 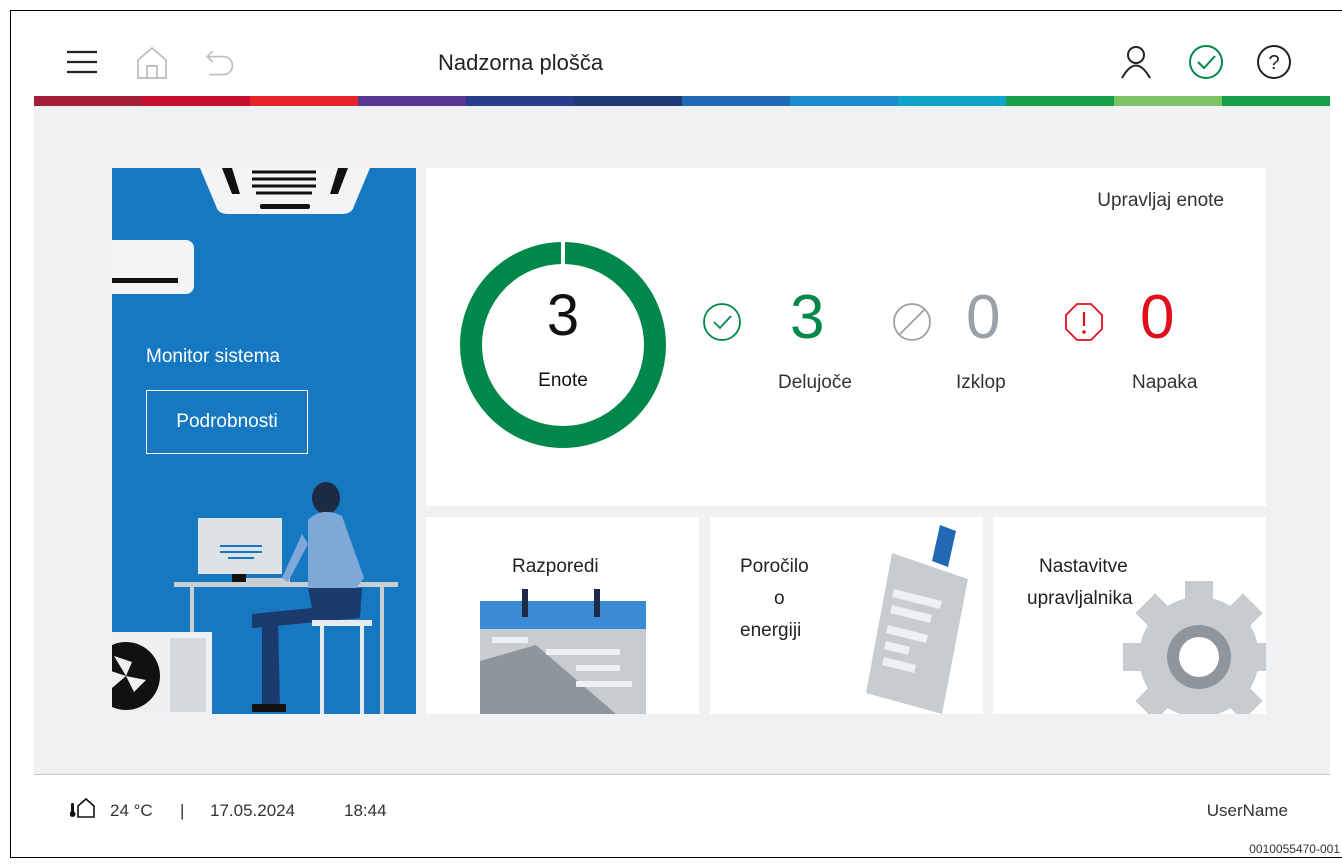 I want to click on status-ok-icon, so click(x=1206, y=62).